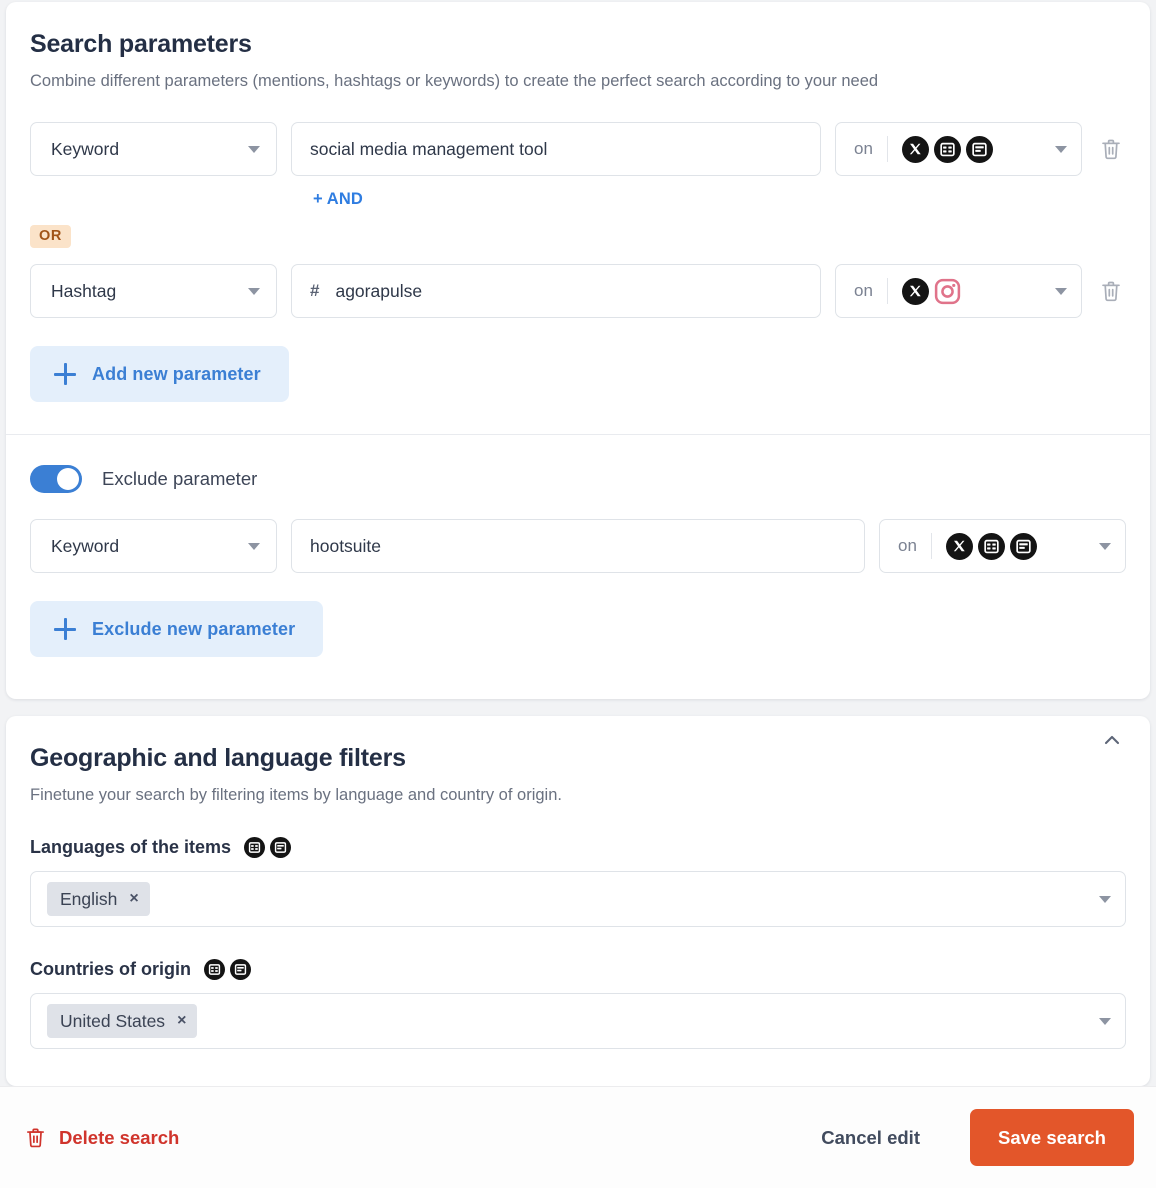 The width and height of the screenshot is (1156, 1188). Describe the element at coordinates (89, 898) in the screenshot. I see `language-chip-label: English` at that location.